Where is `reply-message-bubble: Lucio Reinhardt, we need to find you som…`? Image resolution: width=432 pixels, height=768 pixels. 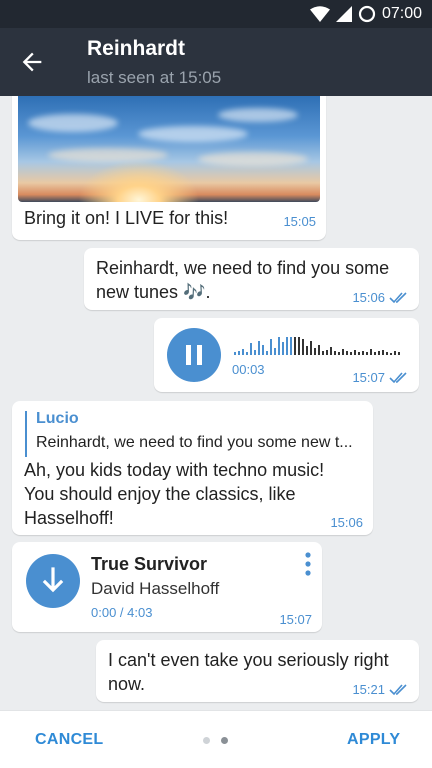
reply-message-bubble: Lucio Reinhardt, we need to find you som… is located at coordinates (192, 468).